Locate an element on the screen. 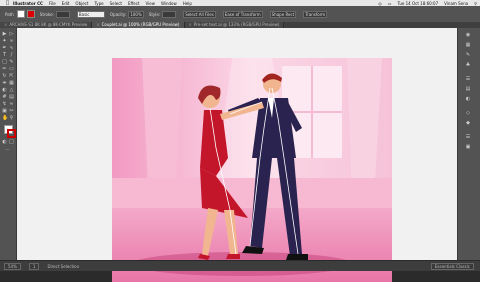 This screenshot has height=282, width=480. curvature-tool-icon: ∿ is located at coordinates (11, 48).